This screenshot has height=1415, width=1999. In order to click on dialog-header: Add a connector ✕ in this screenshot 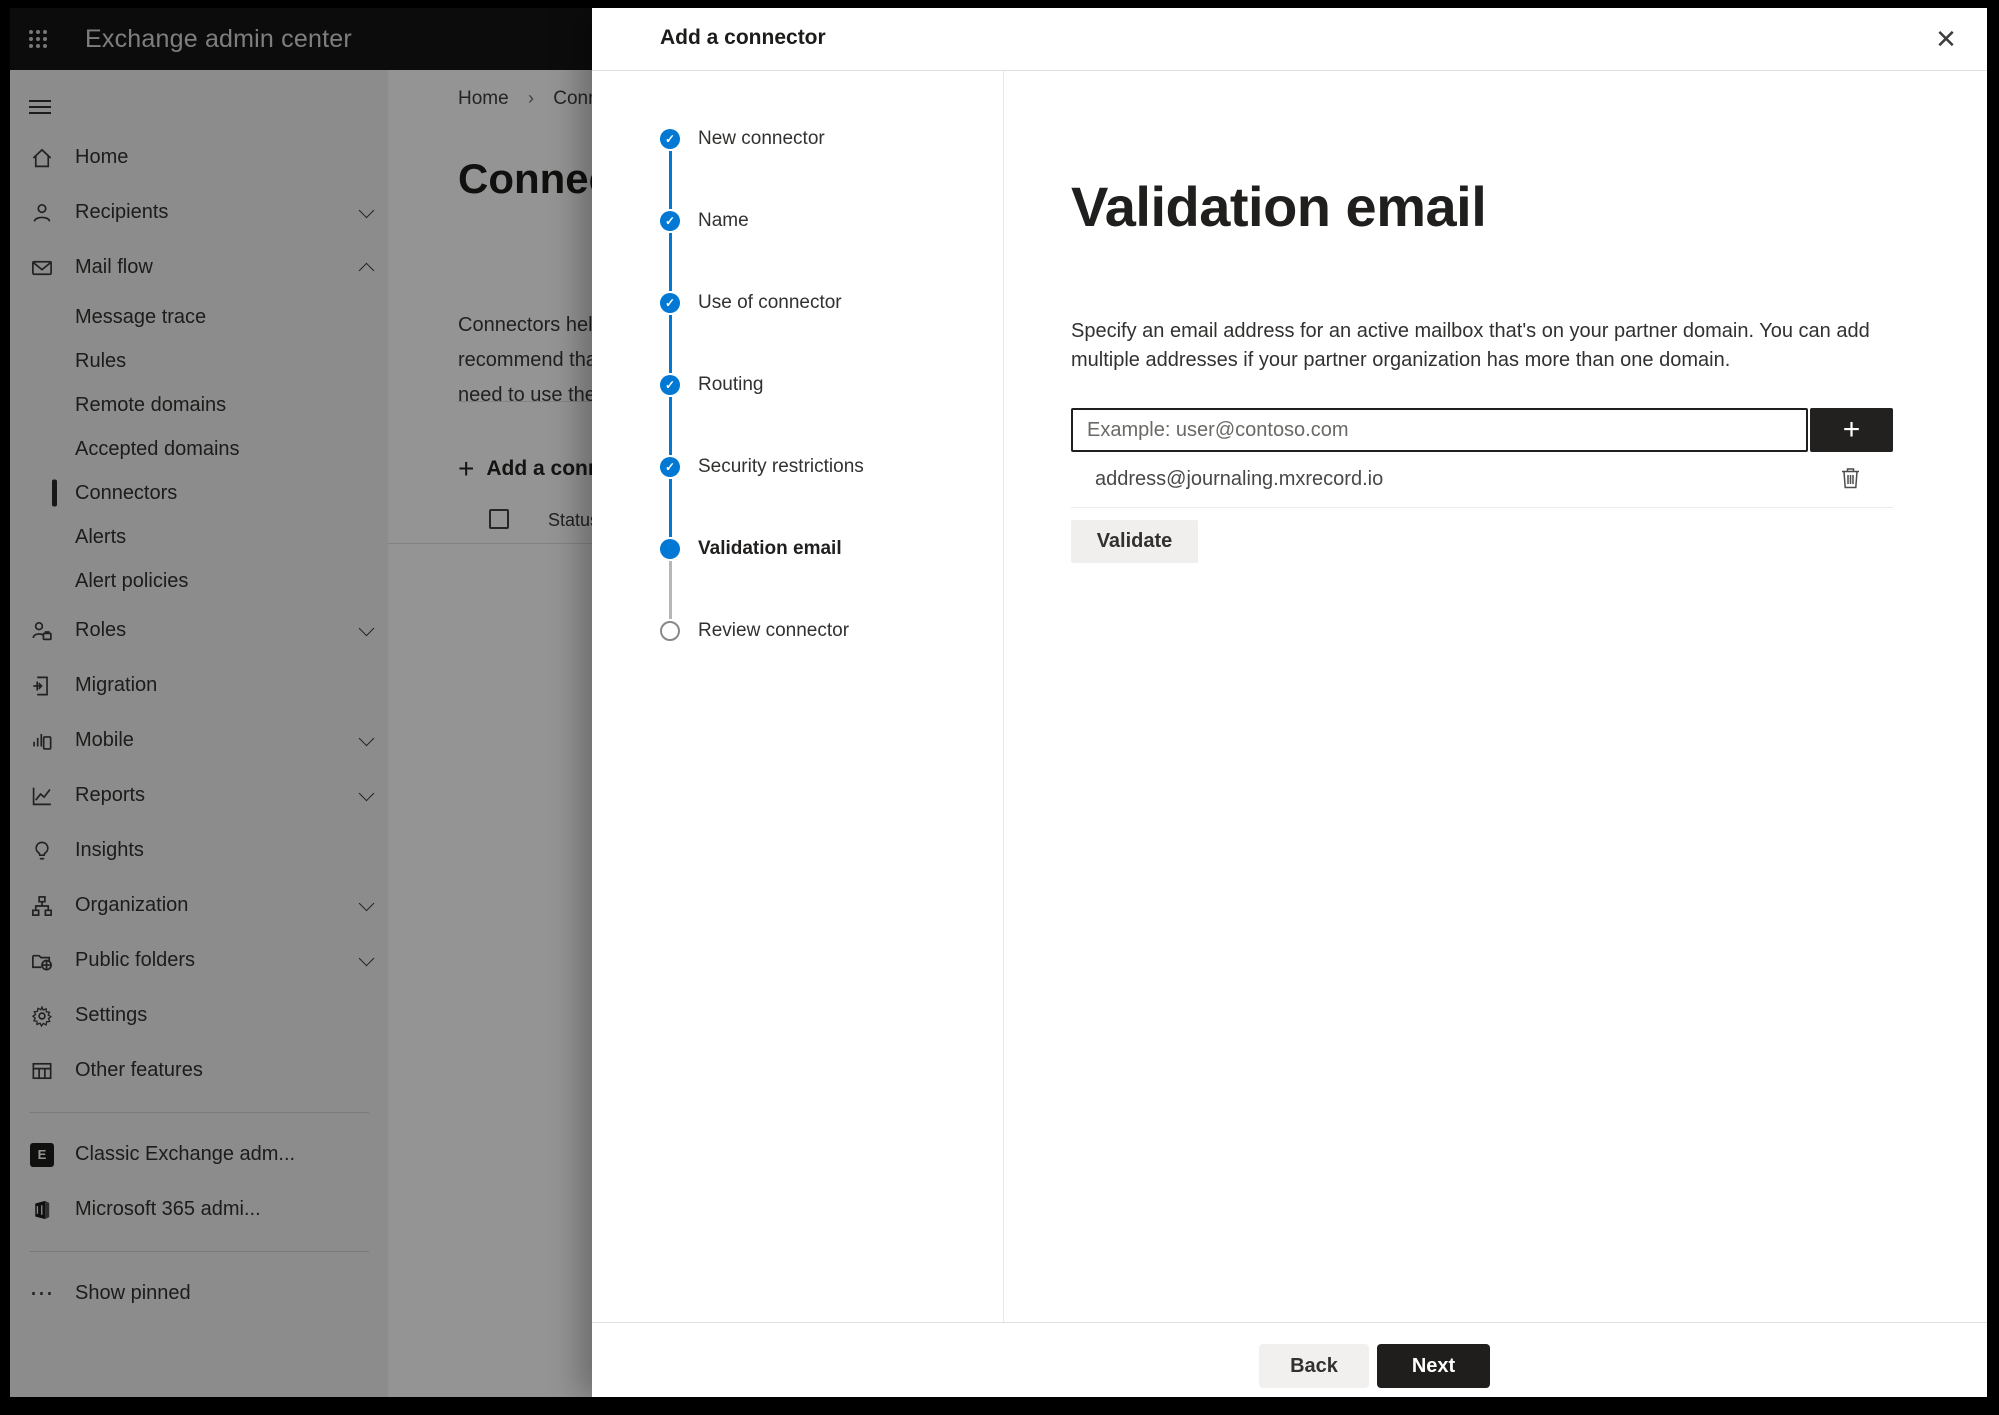, I will do `click(1289, 39)`.